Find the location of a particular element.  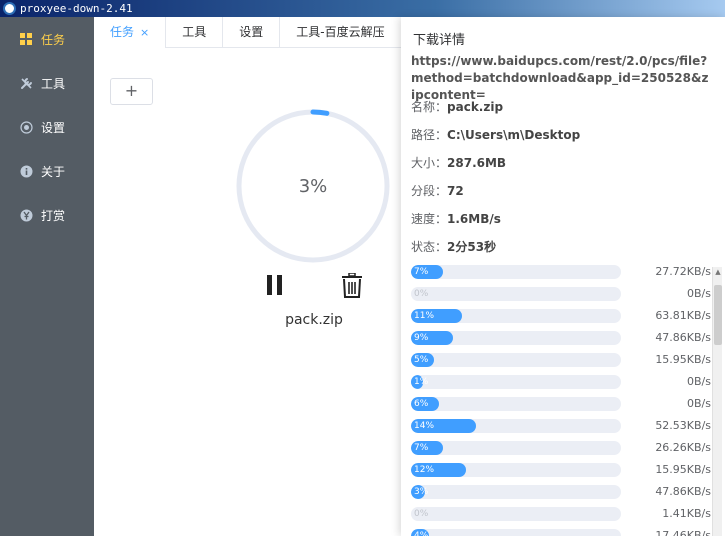

segment-percent: 12% is located at coordinates (424, 470).